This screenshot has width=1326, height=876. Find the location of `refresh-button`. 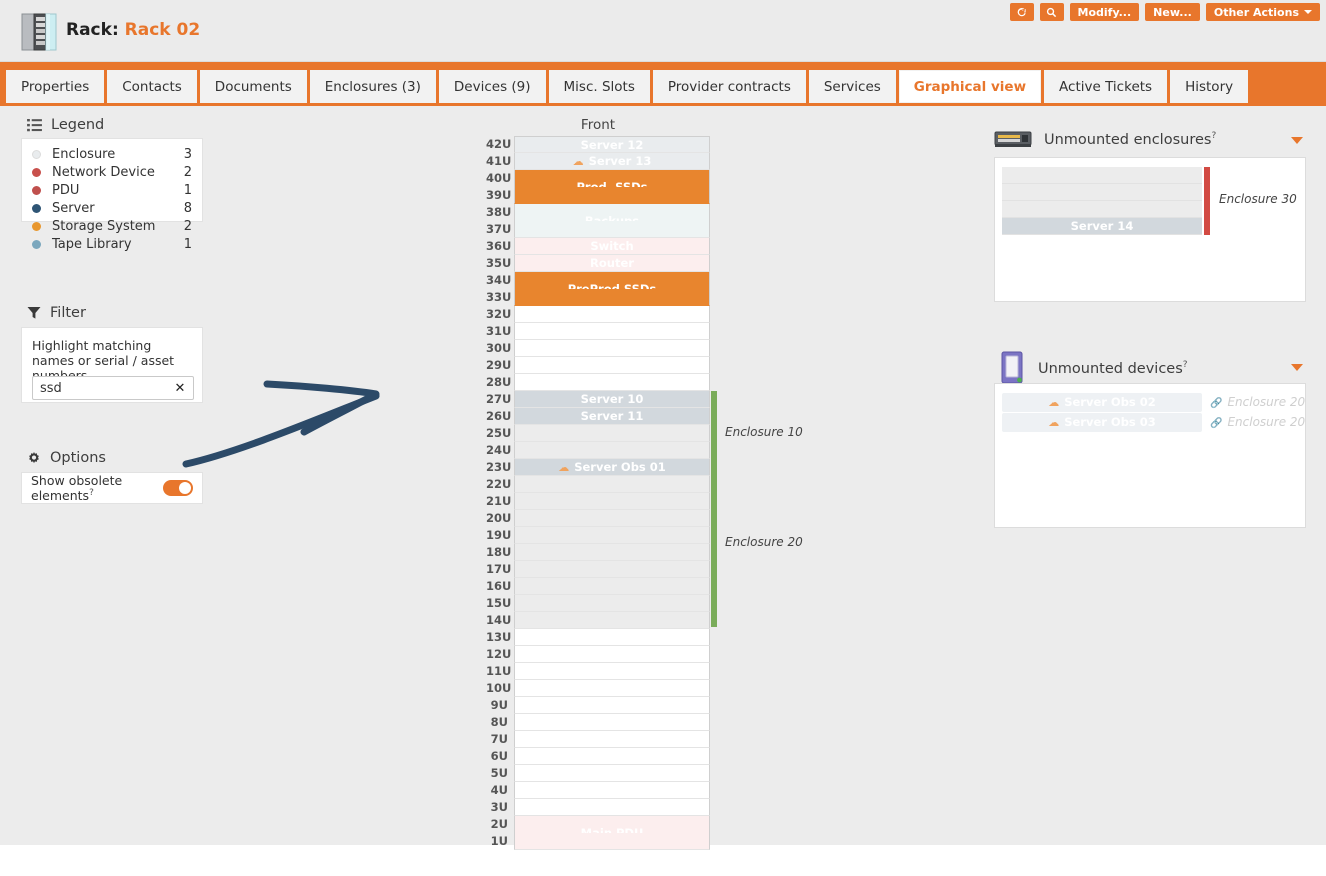

refresh-button is located at coordinates (1021, 12).